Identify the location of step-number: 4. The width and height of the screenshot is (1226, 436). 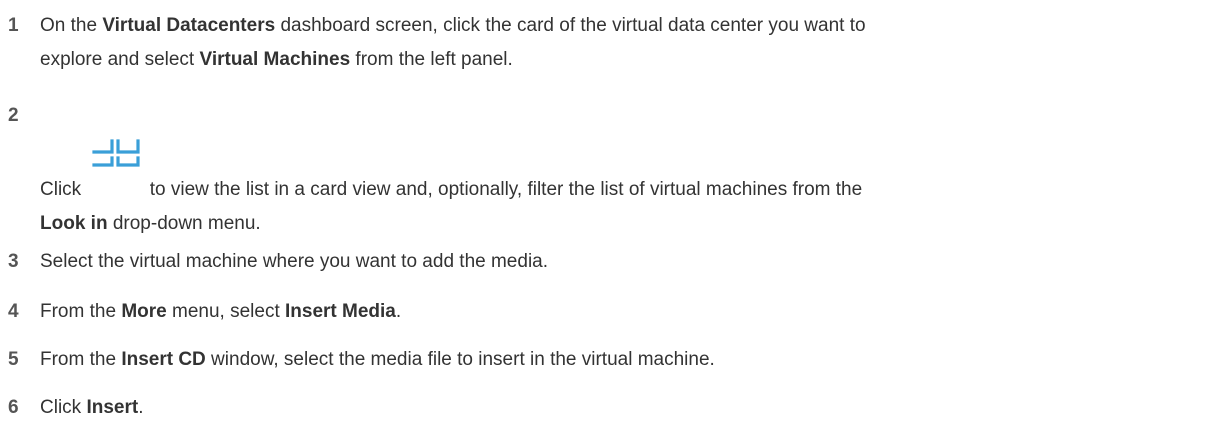
(13, 311).